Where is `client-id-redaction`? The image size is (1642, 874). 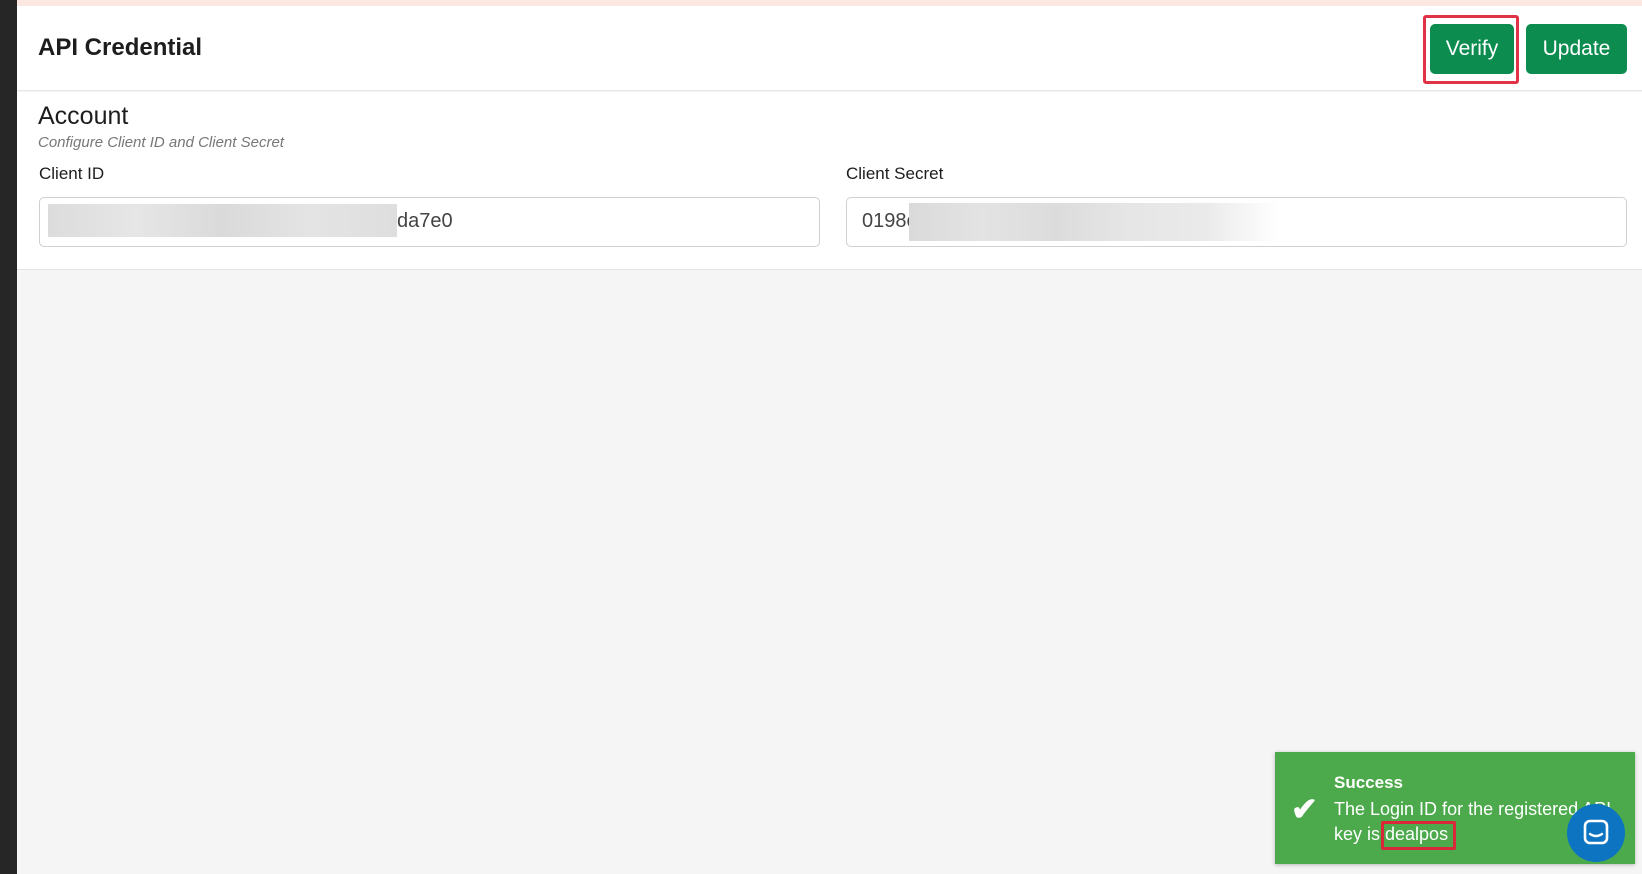
client-id-redaction is located at coordinates (222, 220).